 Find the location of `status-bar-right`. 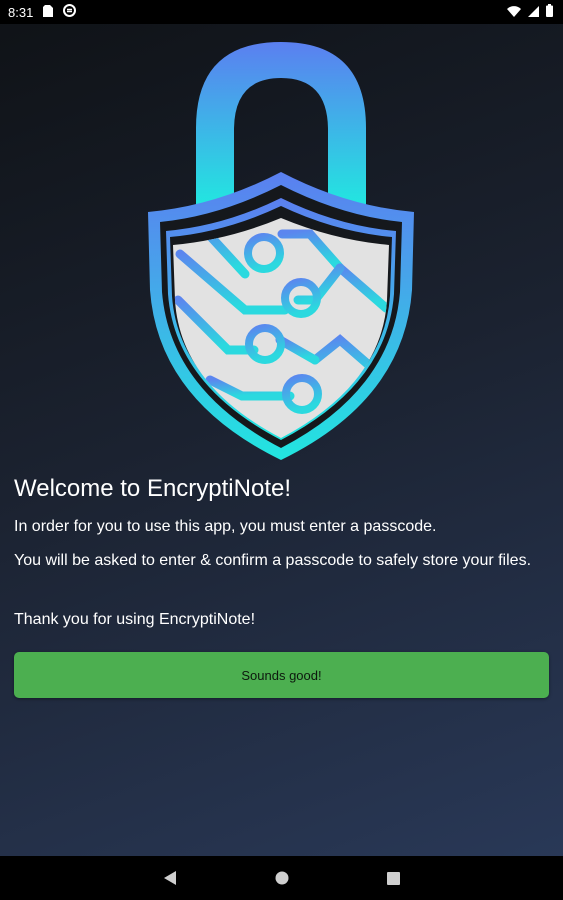

status-bar-right is located at coordinates (530, 12).